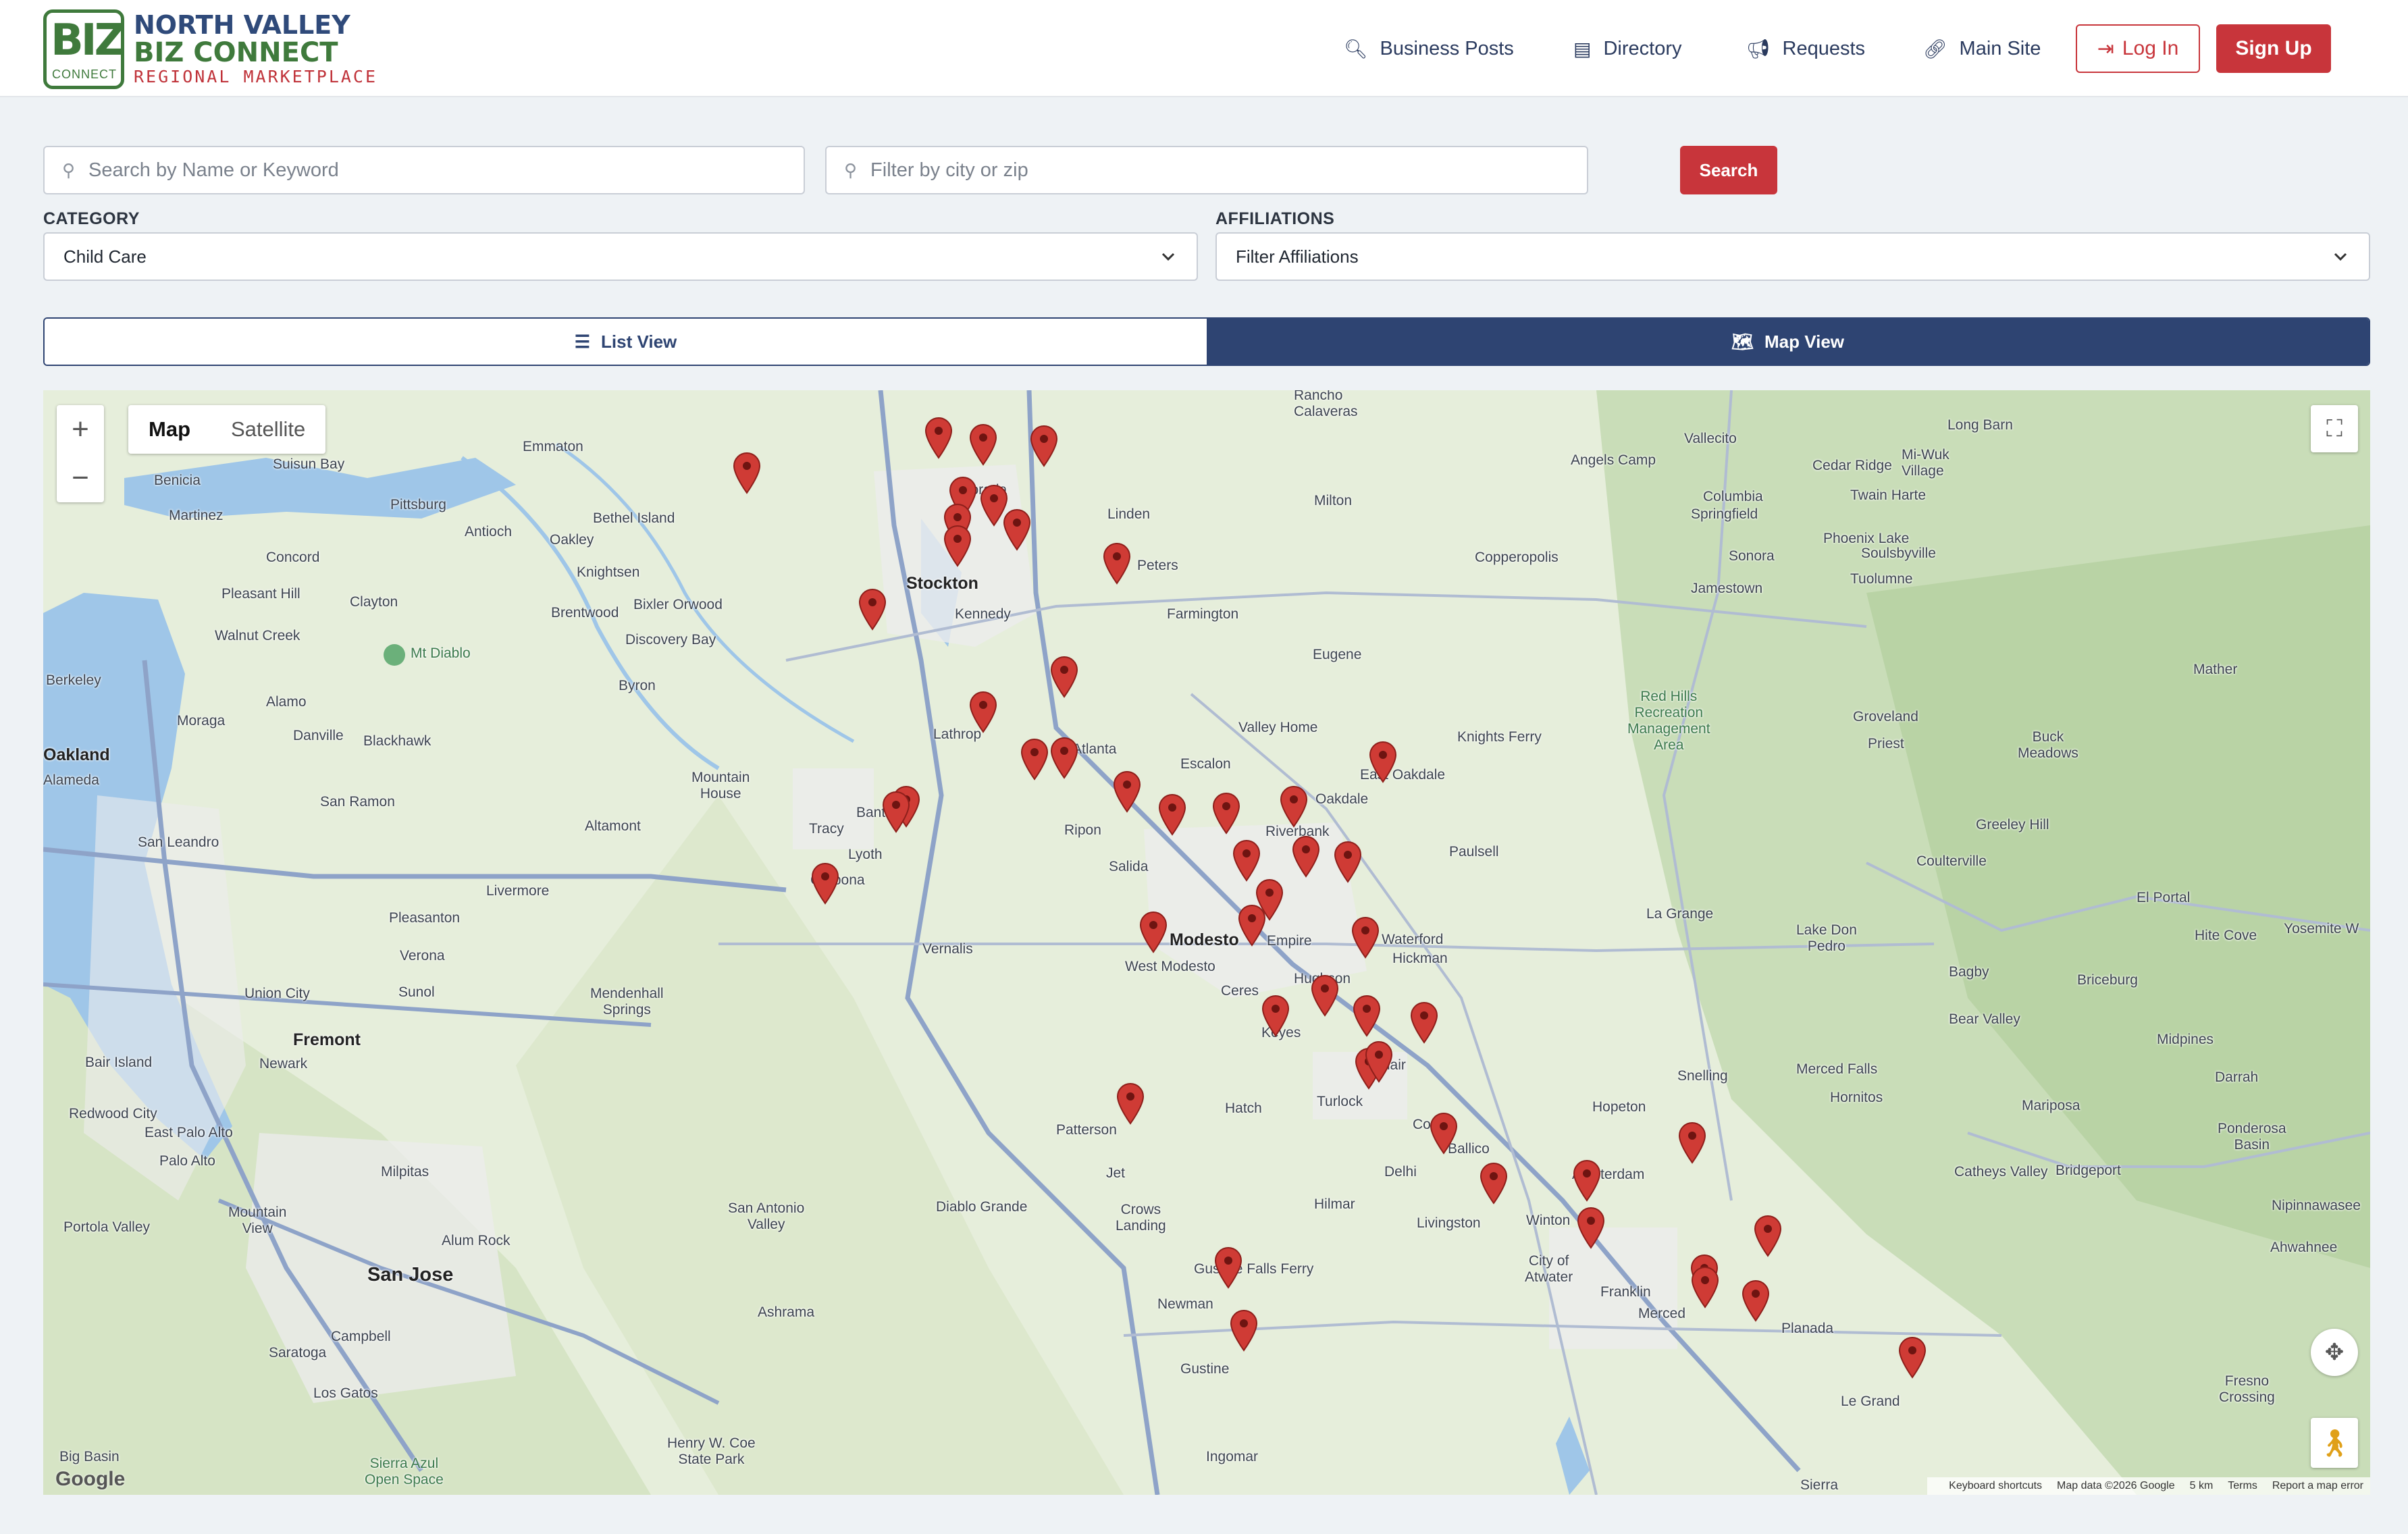  What do you see at coordinates (441, 653) in the screenshot?
I see `map-place-label: Mt Diablo` at bounding box center [441, 653].